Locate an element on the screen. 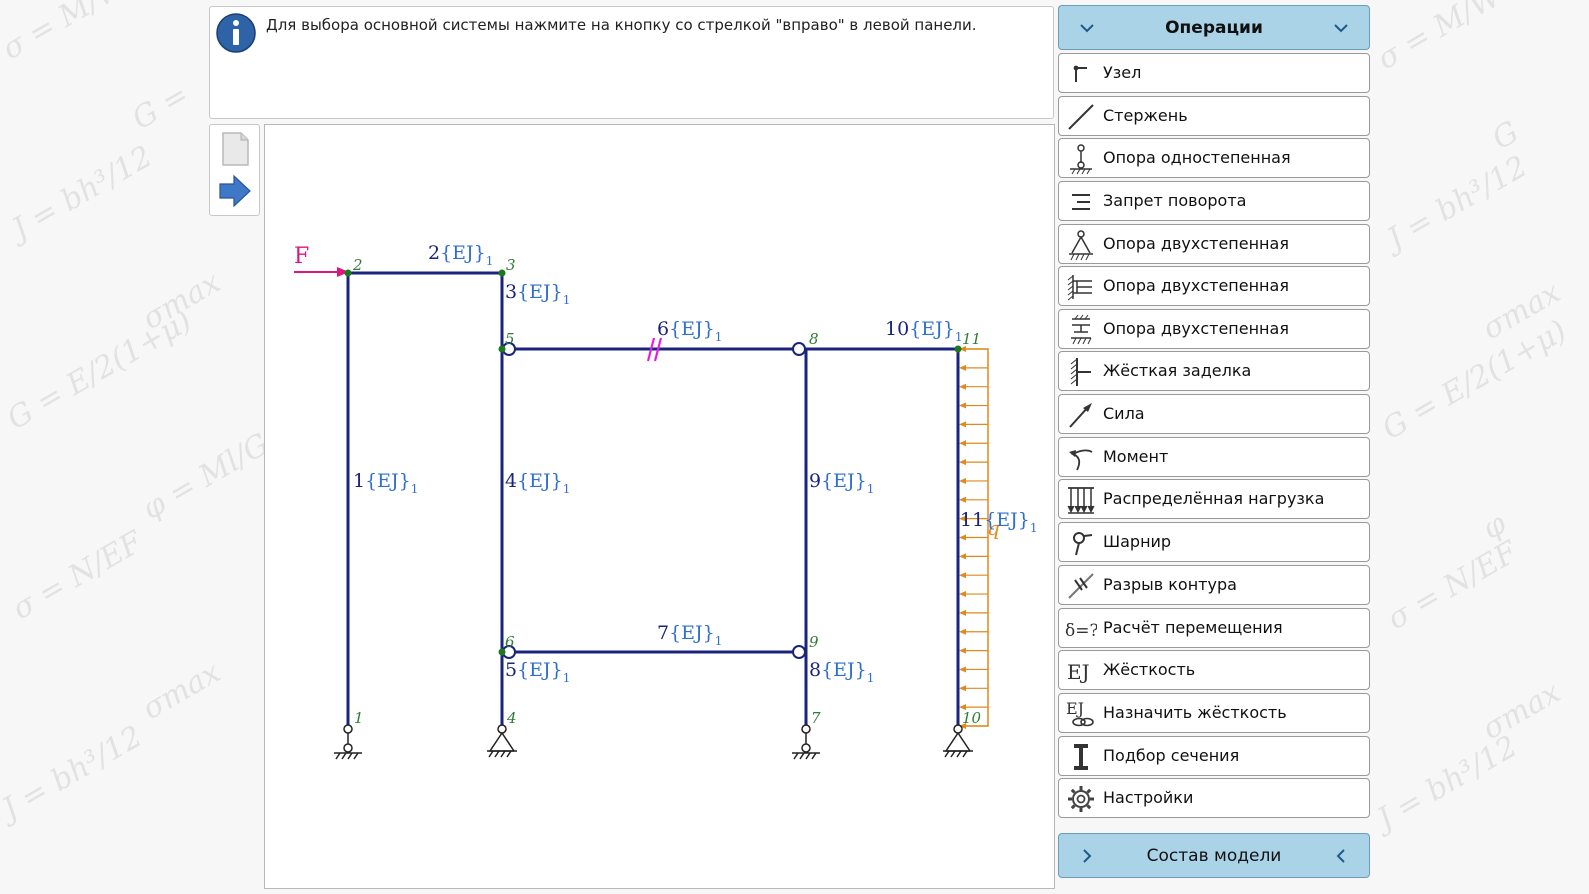 The image size is (1589, 894). op-support-wall: Опора двухстепенная is located at coordinates (1214, 286).